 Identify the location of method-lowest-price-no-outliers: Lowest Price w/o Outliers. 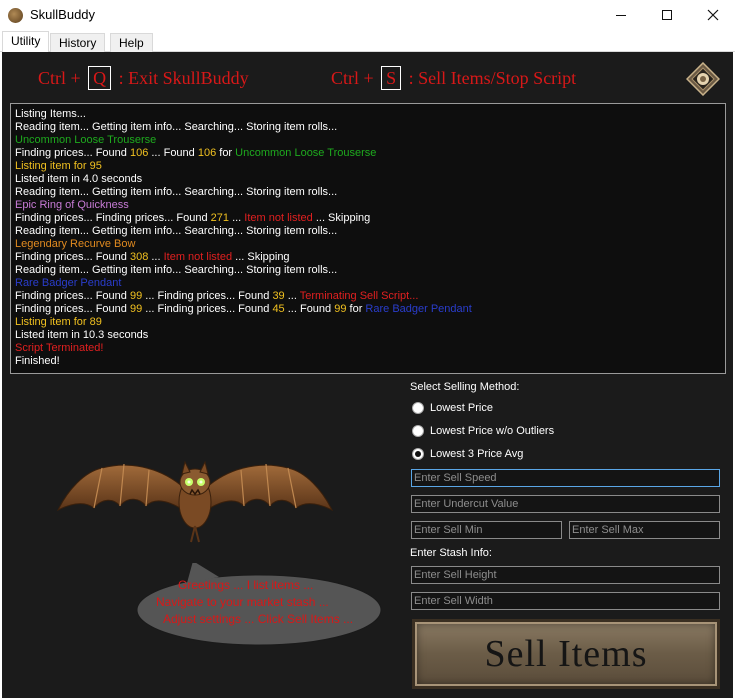
(483, 431).